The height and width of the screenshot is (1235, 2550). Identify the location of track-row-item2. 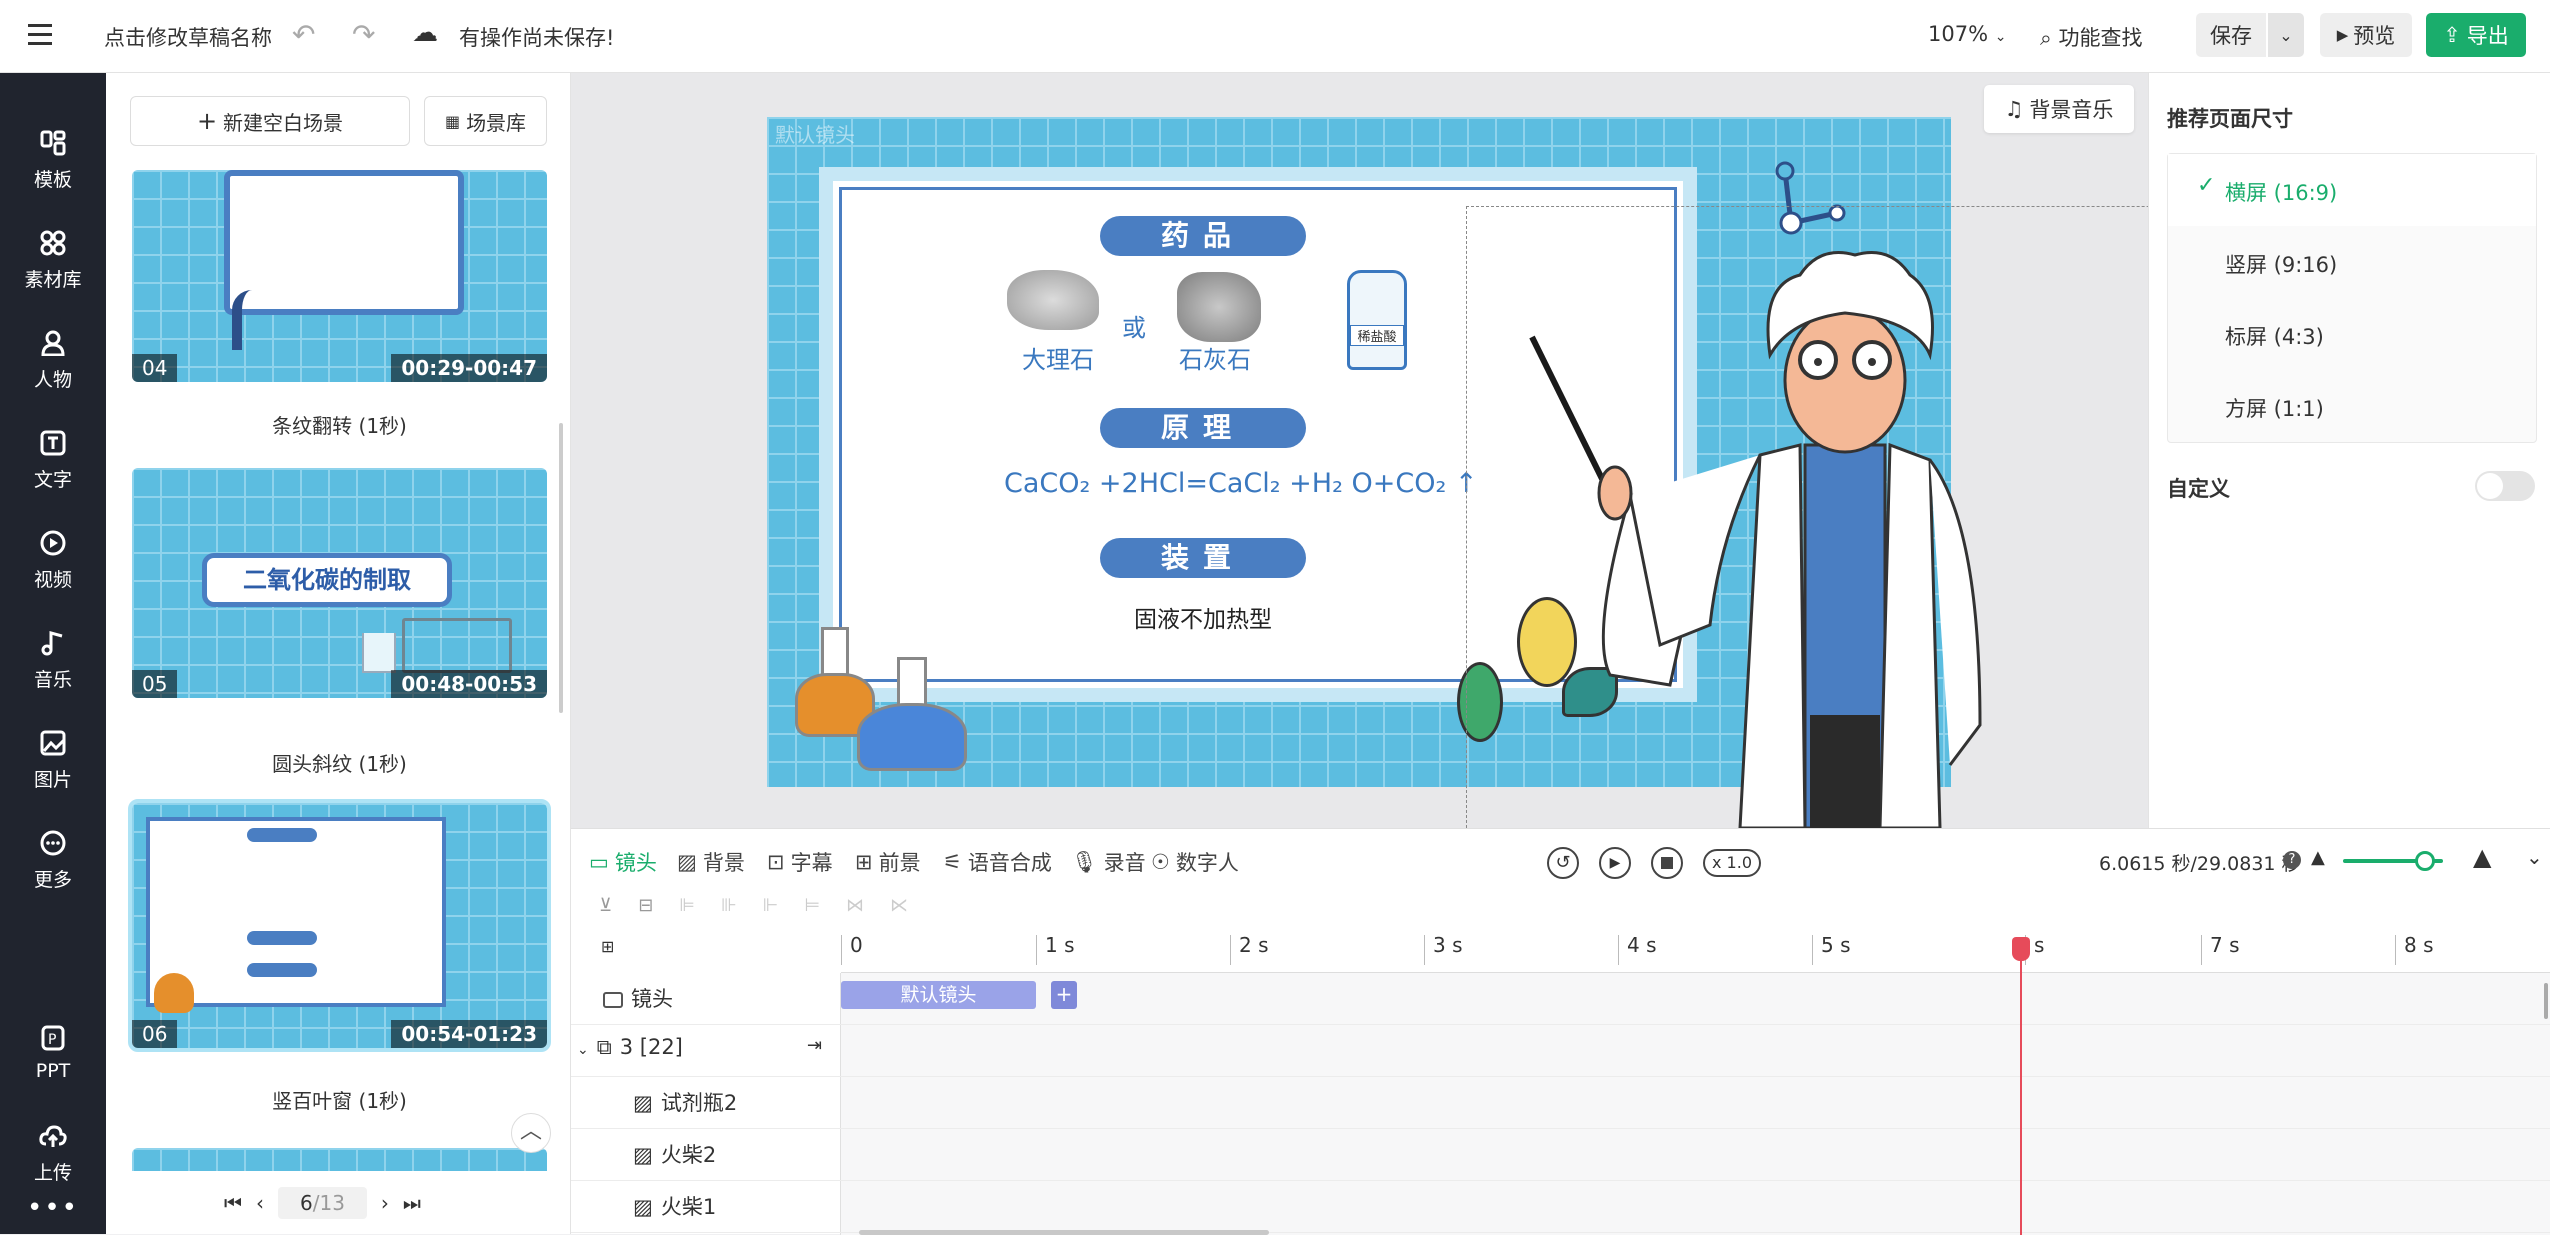
(1560, 1155).